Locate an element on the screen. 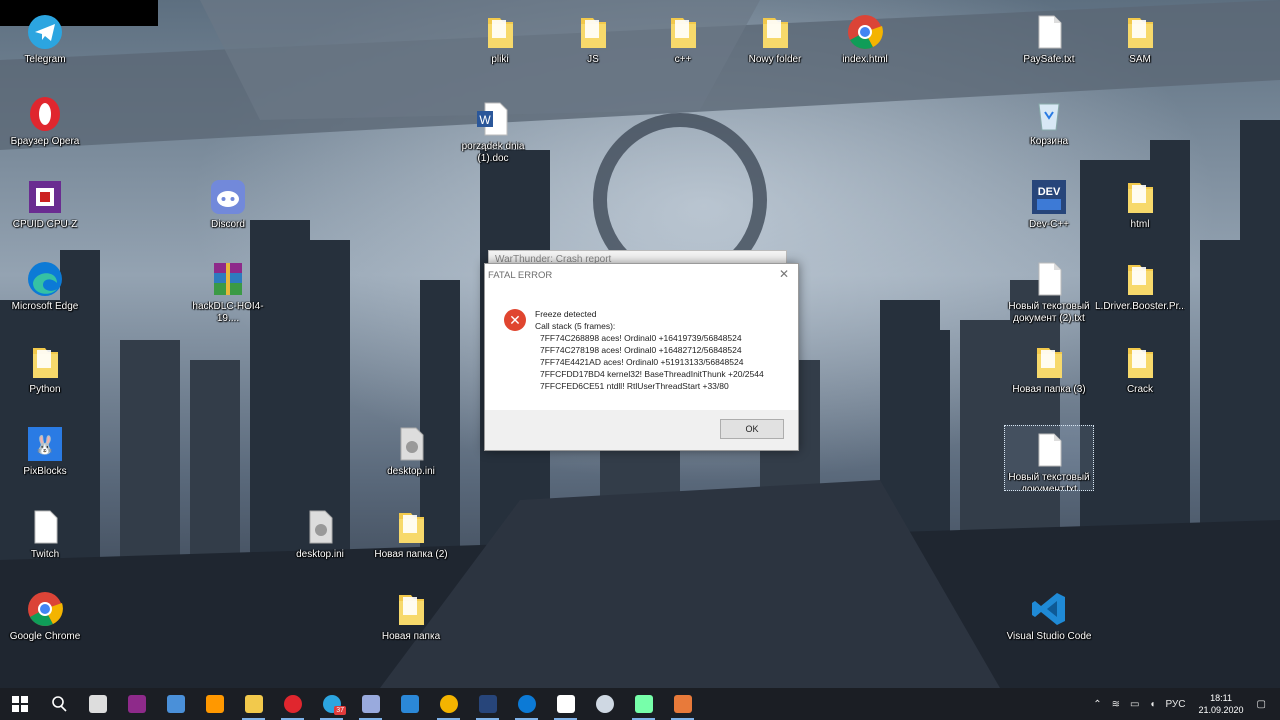 This screenshot has height=720, width=1280. desktop-icon-label: SAM is located at coordinates (1140, 59).